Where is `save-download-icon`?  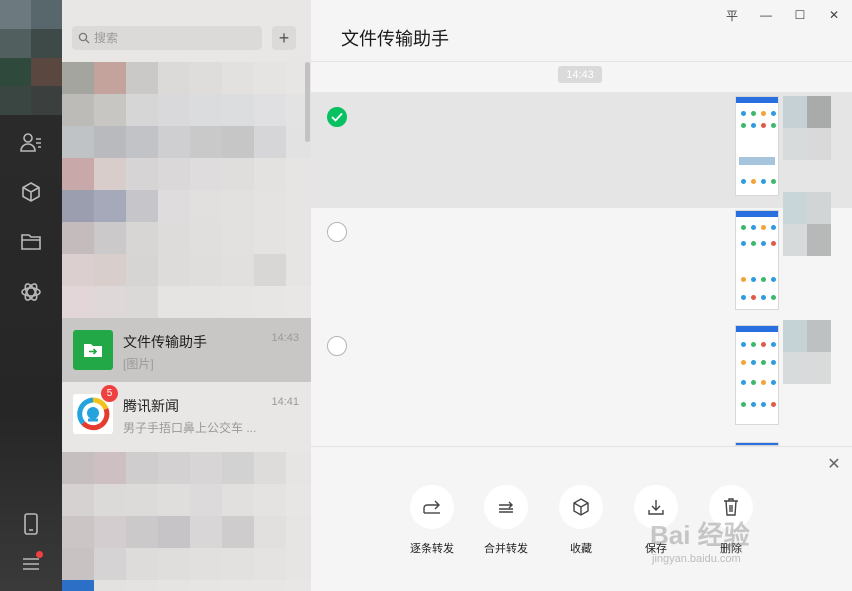
save-download-icon is located at coordinates (656, 507).